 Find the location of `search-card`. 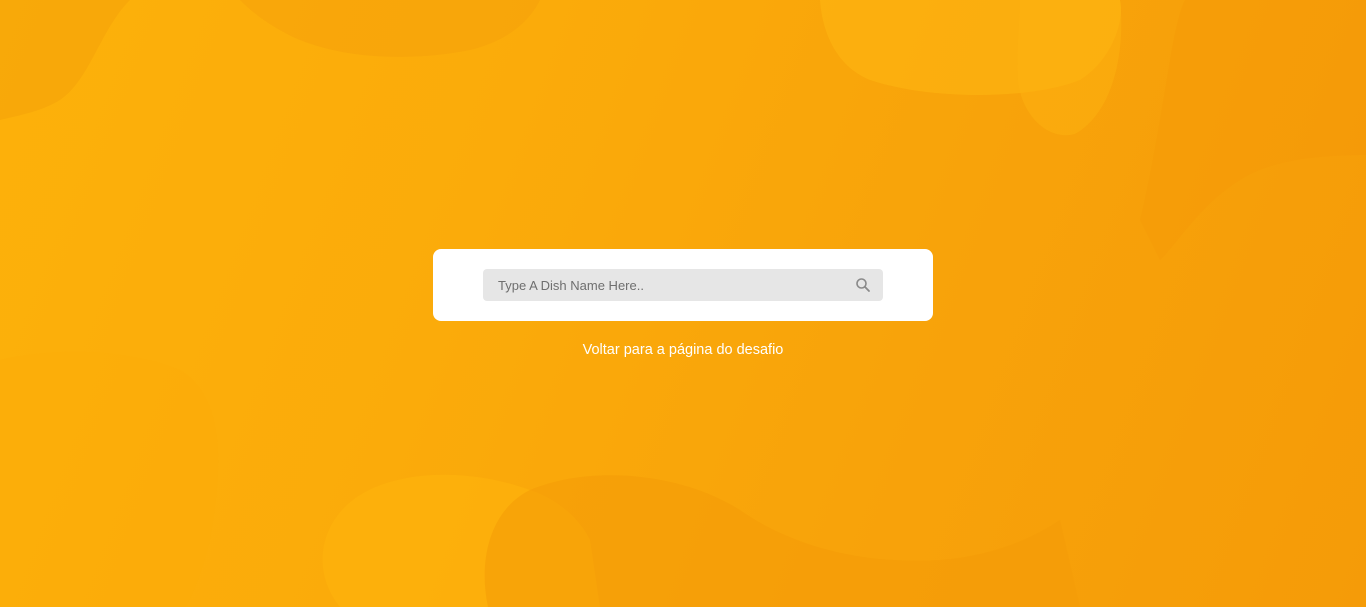

search-card is located at coordinates (683, 285).